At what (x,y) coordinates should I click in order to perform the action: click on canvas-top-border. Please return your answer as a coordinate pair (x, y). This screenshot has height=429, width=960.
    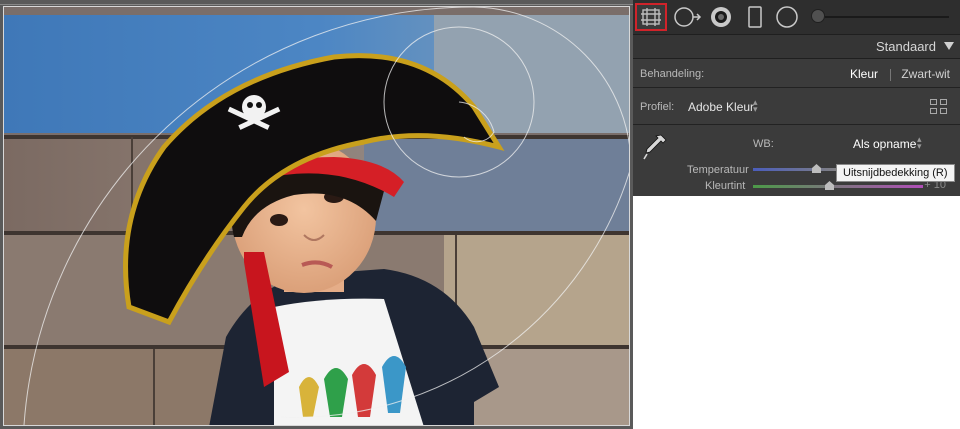
    Looking at the image, I should click on (316, 4).